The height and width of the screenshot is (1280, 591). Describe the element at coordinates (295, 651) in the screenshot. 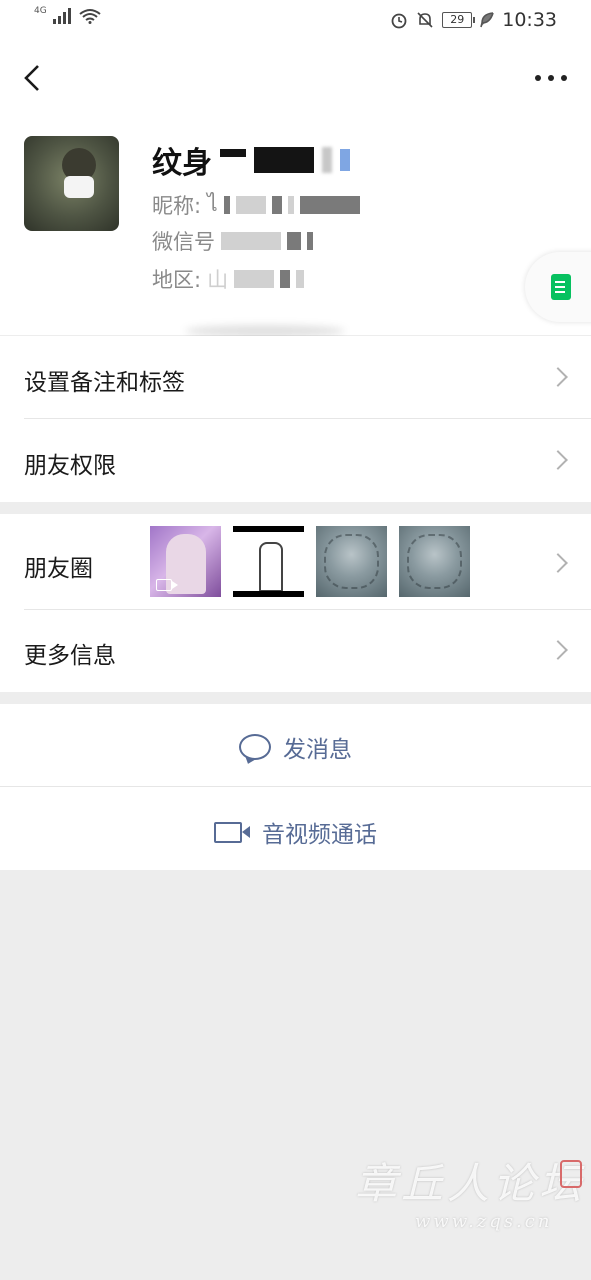

I see `more-info-row: 更多信息` at that location.